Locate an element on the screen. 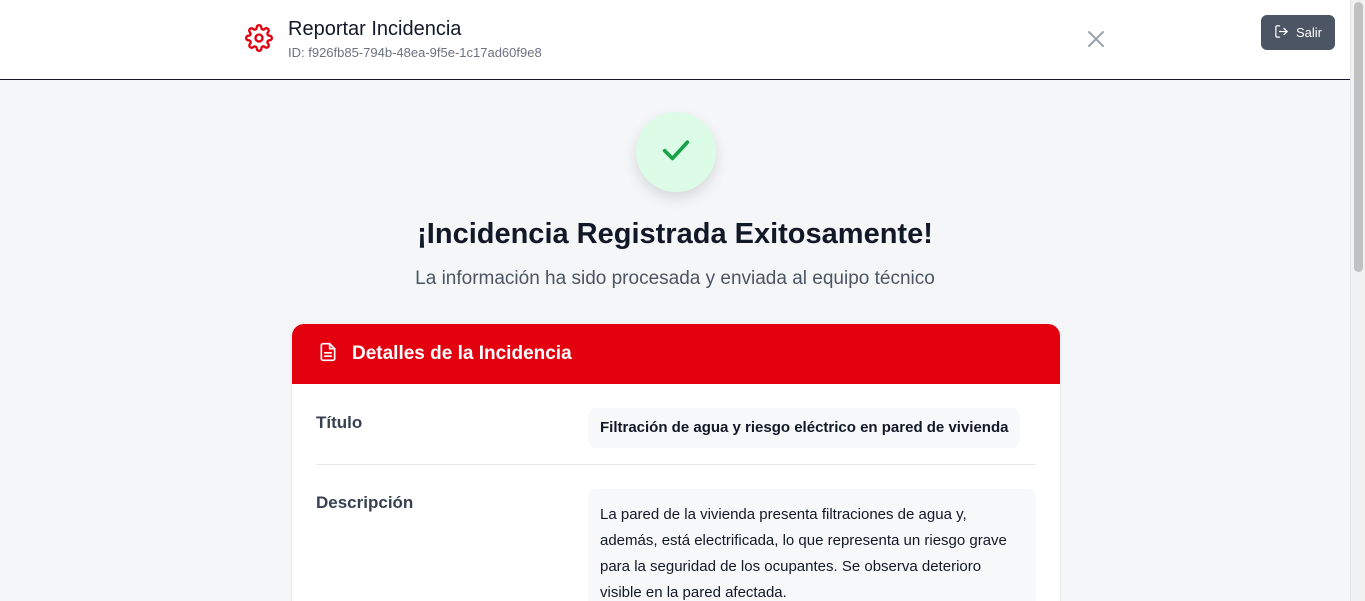 The image size is (1365, 601). scrollbar-thumb is located at coordinates (1358, 137).